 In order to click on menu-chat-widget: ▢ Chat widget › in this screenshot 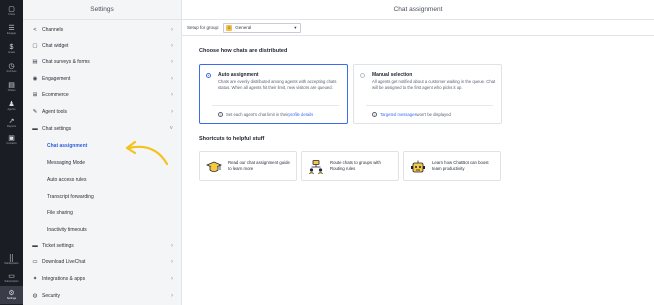, I will do `click(102, 46)`.